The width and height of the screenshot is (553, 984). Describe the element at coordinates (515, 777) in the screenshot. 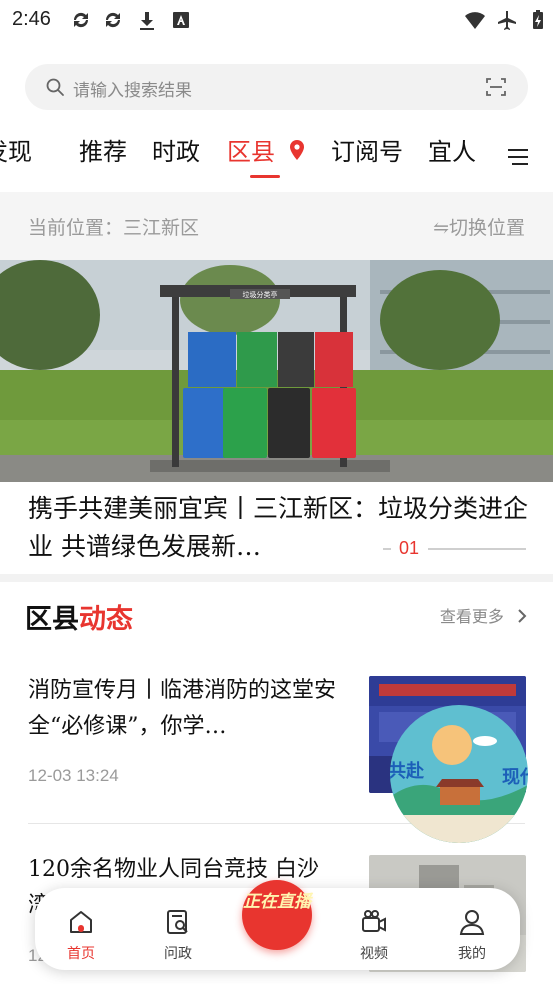

I see `promo-right-text: 现代` at that location.